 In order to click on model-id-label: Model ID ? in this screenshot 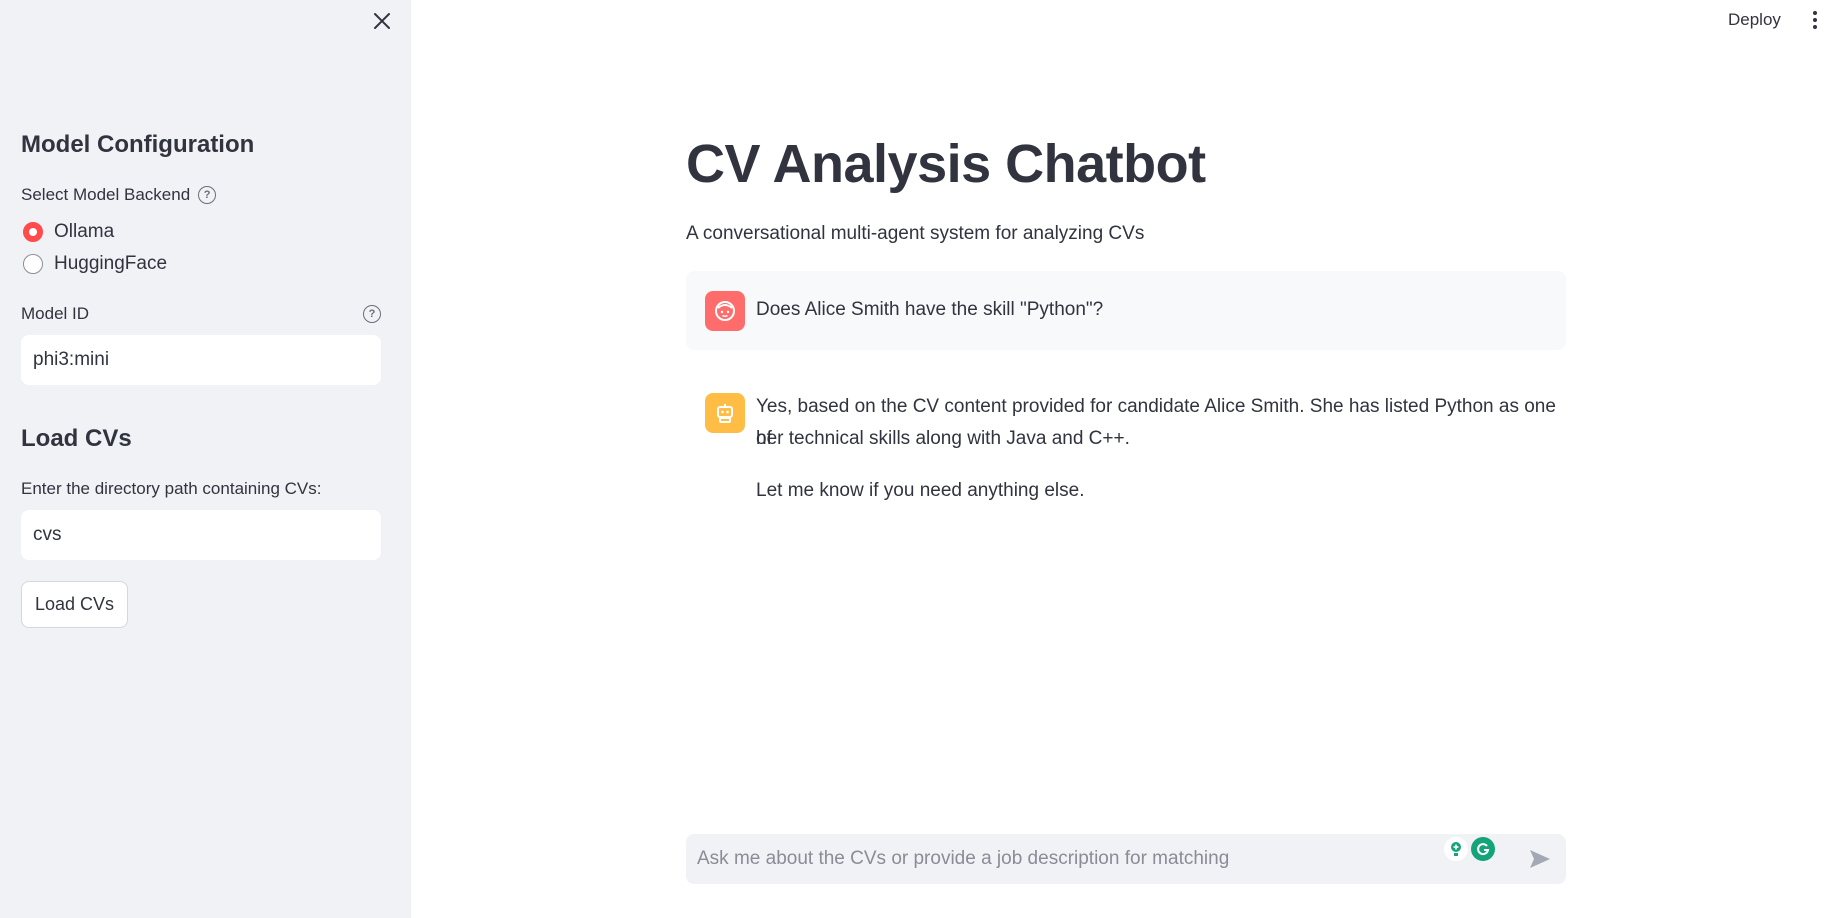, I will do `click(201, 314)`.